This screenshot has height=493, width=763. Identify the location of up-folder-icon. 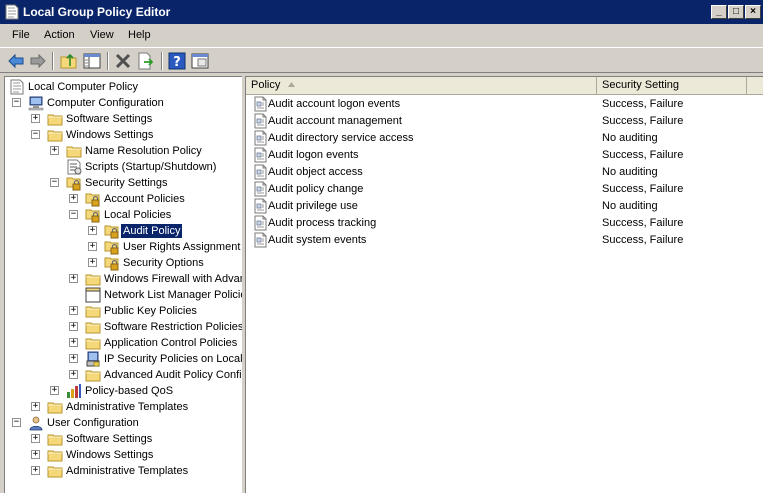
(69, 61).